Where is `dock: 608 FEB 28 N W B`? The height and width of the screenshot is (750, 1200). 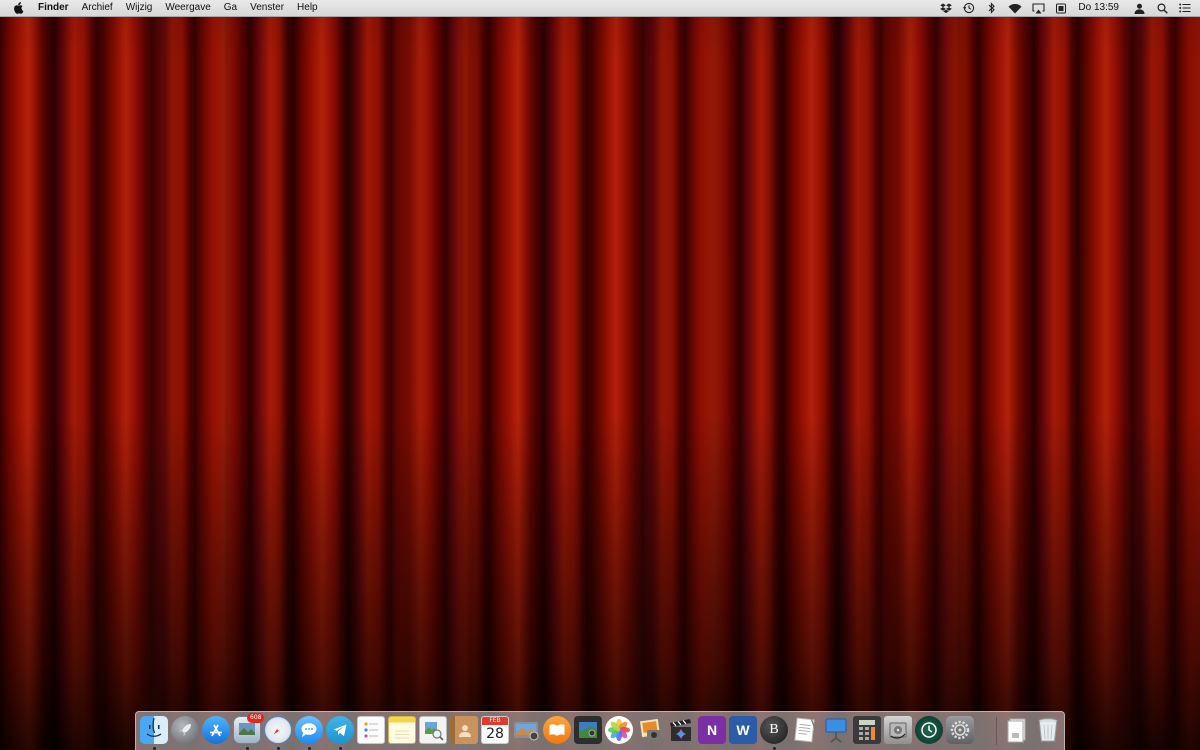 dock: 608 FEB 28 N W B is located at coordinates (600, 730).